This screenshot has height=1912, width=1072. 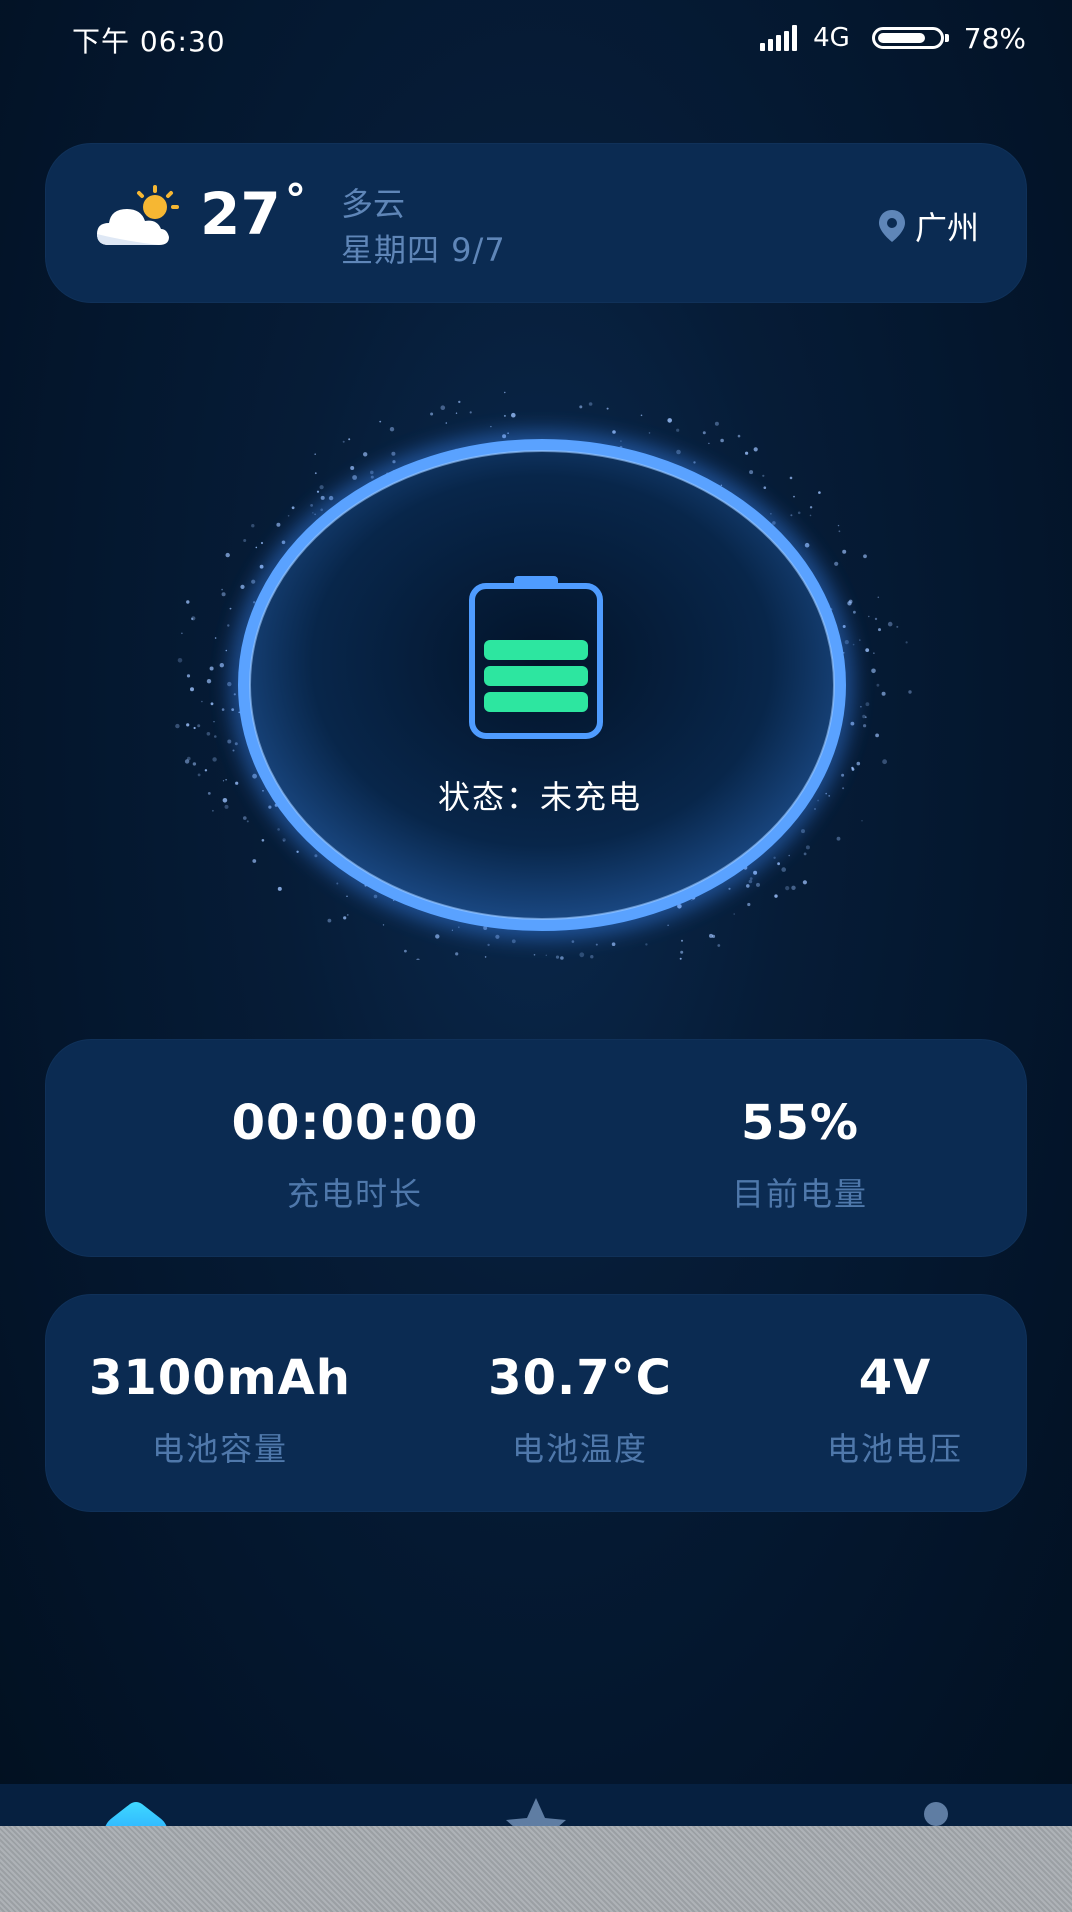 I want to click on charge-stats-card: 00:00:00 充电时长 55% 目前电量, so click(x=536, y=1148).